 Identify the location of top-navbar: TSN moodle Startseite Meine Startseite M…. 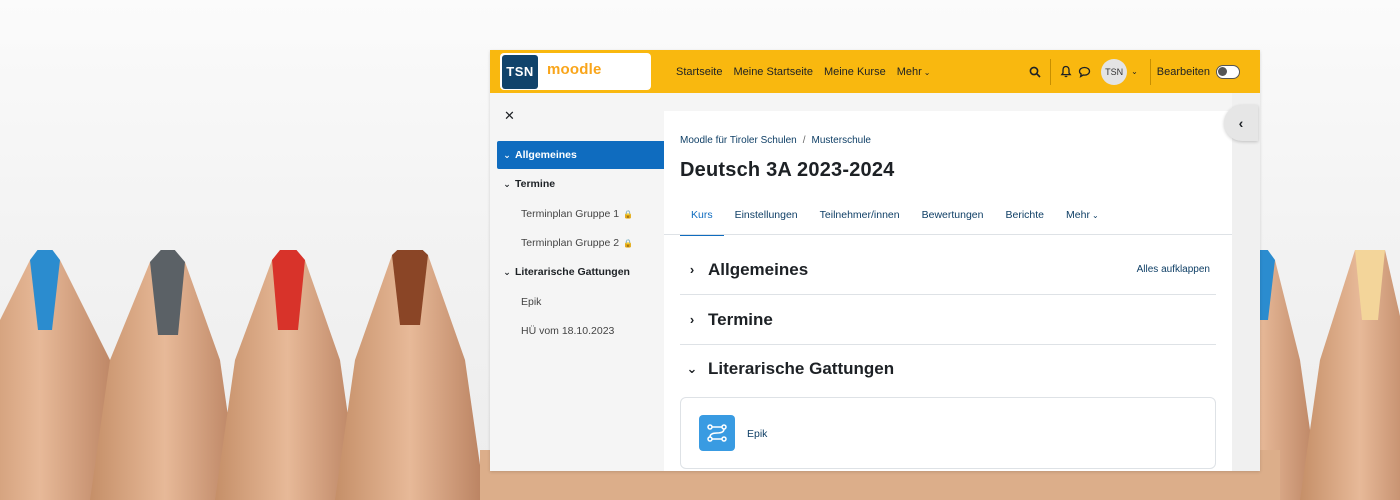
(875, 71).